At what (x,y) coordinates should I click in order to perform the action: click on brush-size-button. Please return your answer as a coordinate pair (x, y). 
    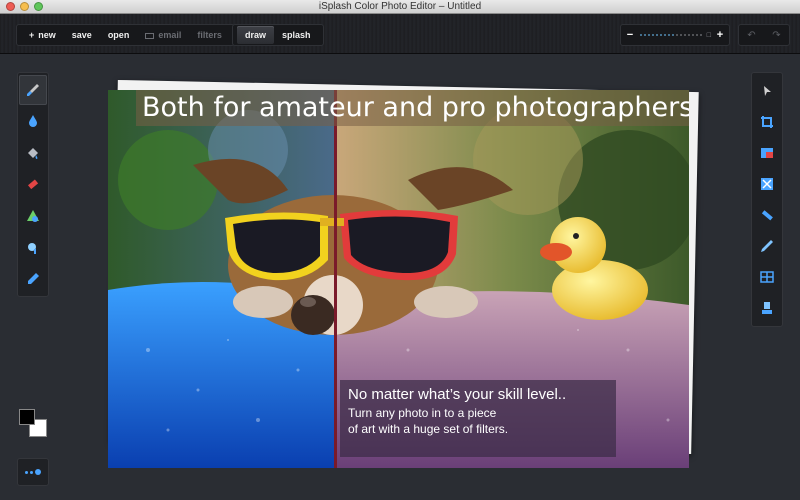
    Looking at the image, I should click on (33, 472).